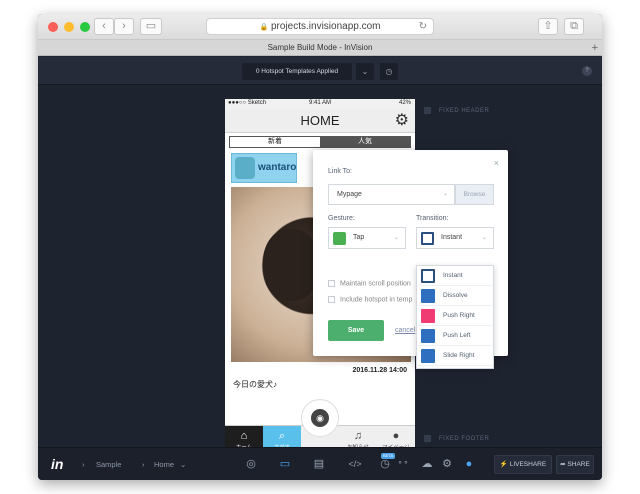  I want to click on close-icon: ×, so click(496, 163).